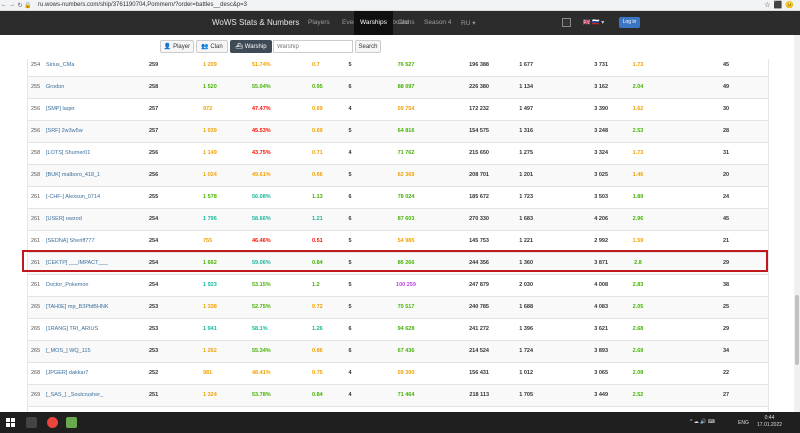 This screenshot has width=800, height=433. What do you see at coordinates (240, 47) in the screenshot?
I see `ship-icon: ⛴` at bounding box center [240, 47].